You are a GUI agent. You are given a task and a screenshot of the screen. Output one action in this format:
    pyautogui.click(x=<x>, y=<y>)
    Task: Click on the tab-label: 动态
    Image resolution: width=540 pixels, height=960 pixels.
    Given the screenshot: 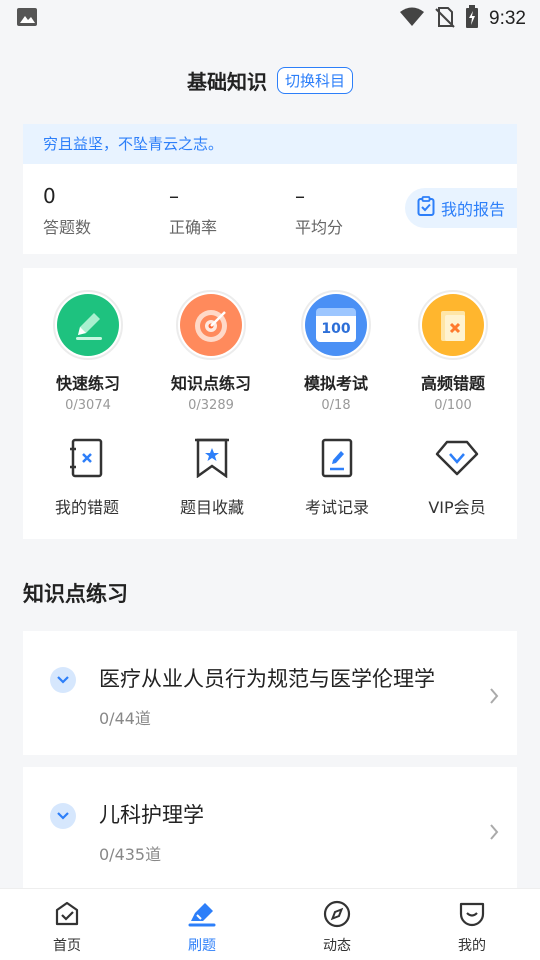 What is the action you would take?
    pyautogui.click(x=337, y=946)
    